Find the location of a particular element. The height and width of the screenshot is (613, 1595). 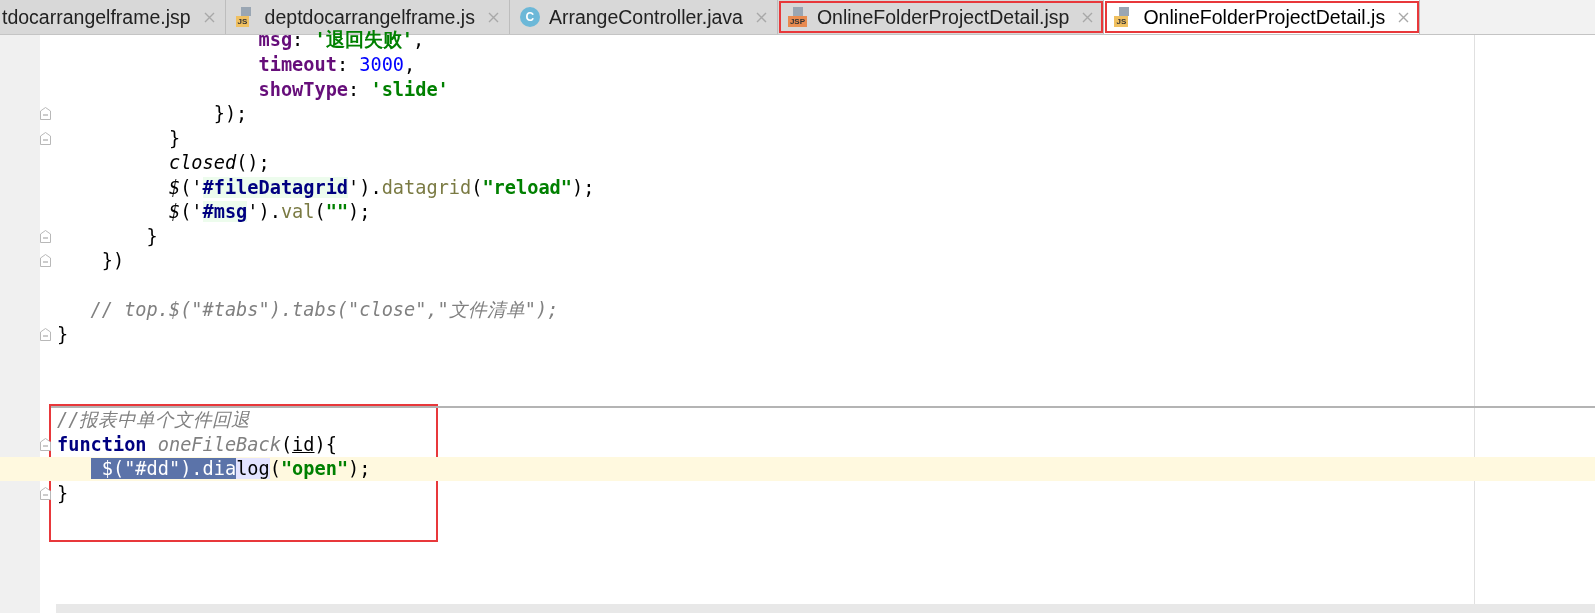

editor-tab: JS OnlineFolderProjectDetail.js is located at coordinates (1262, 17).